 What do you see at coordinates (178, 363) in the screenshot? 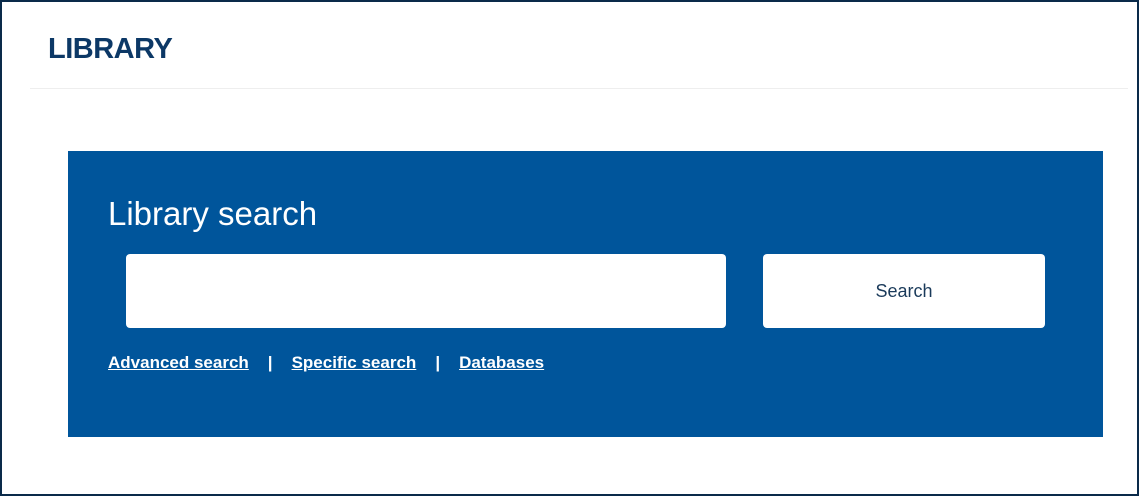
I see `advanced-search-link: Advanced search` at bounding box center [178, 363].